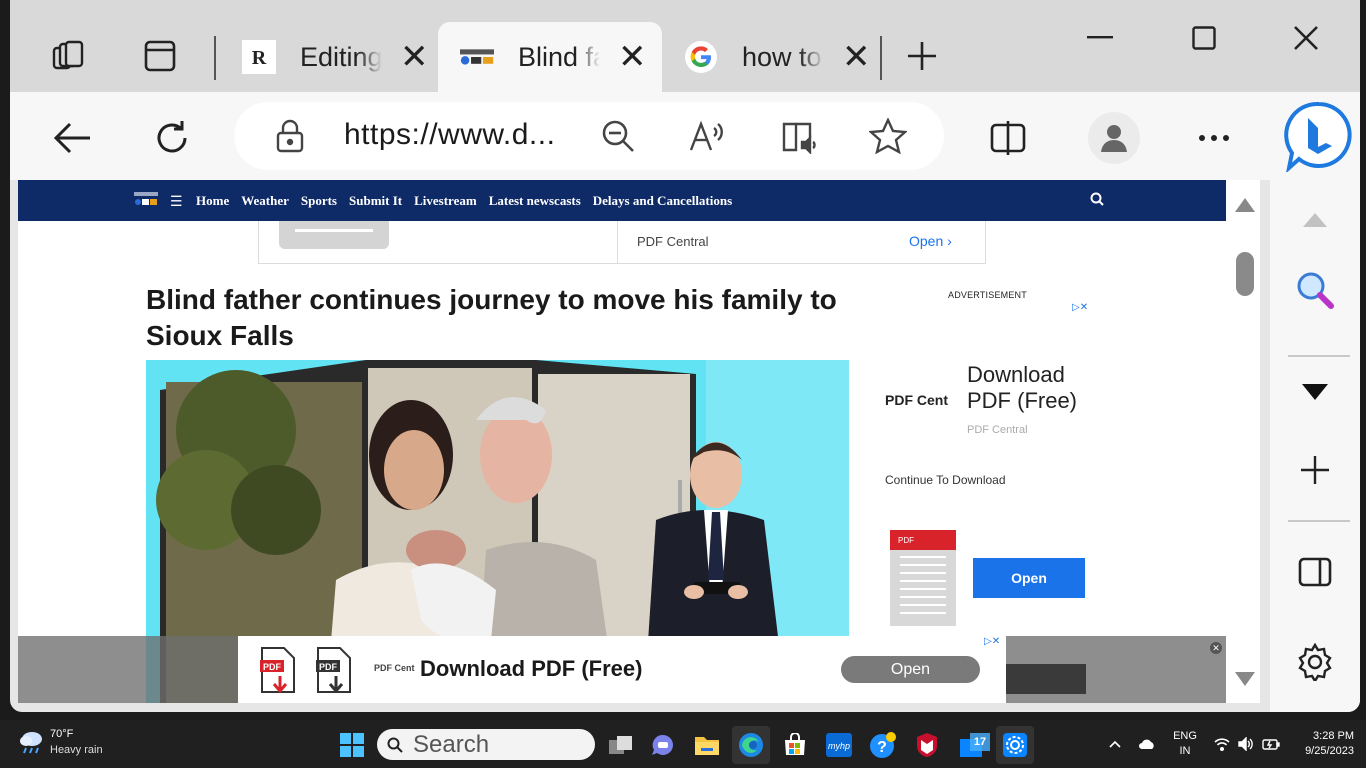 The height and width of the screenshot is (768, 1366). Describe the element at coordinates (1322, 744) in the screenshot. I see `system-clock: 3:28 PM 9/25/2023` at that location.